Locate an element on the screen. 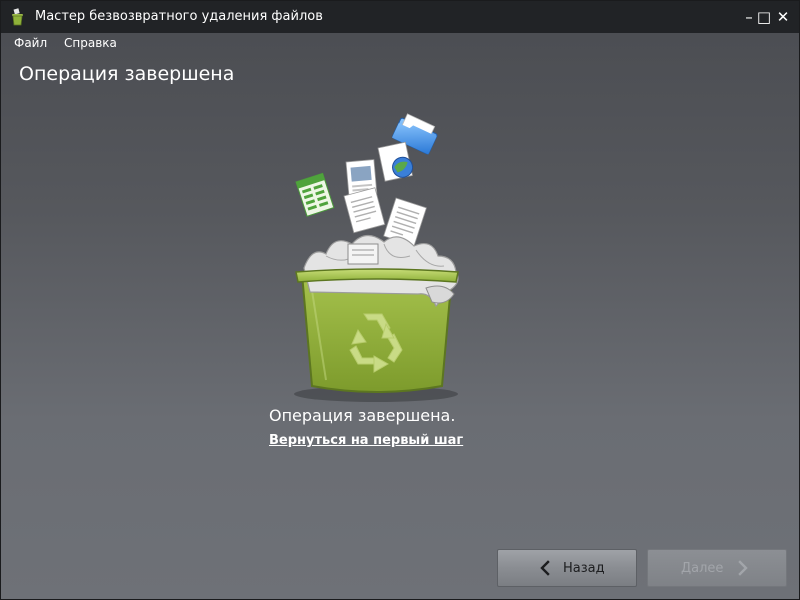 The image size is (800, 600). menu-help: Справка is located at coordinates (90, 43).